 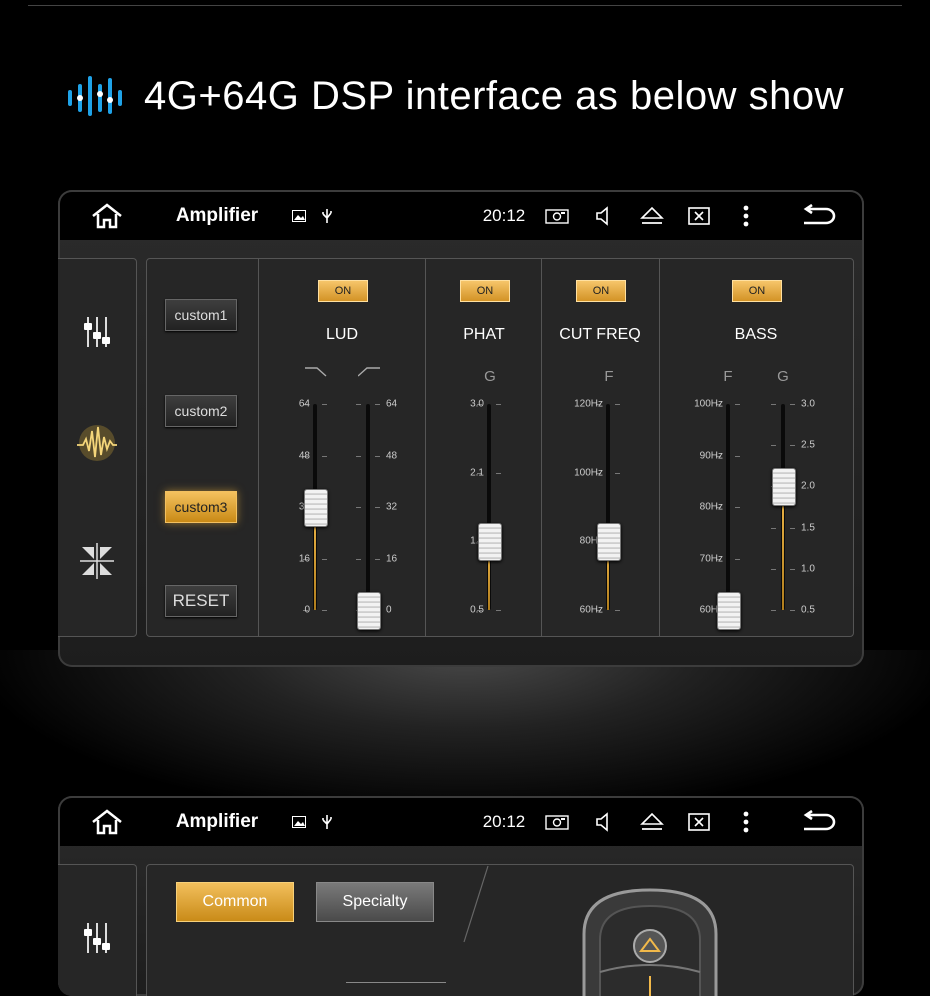 I want to click on lud-label: LUD, so click(x=342, y=334).